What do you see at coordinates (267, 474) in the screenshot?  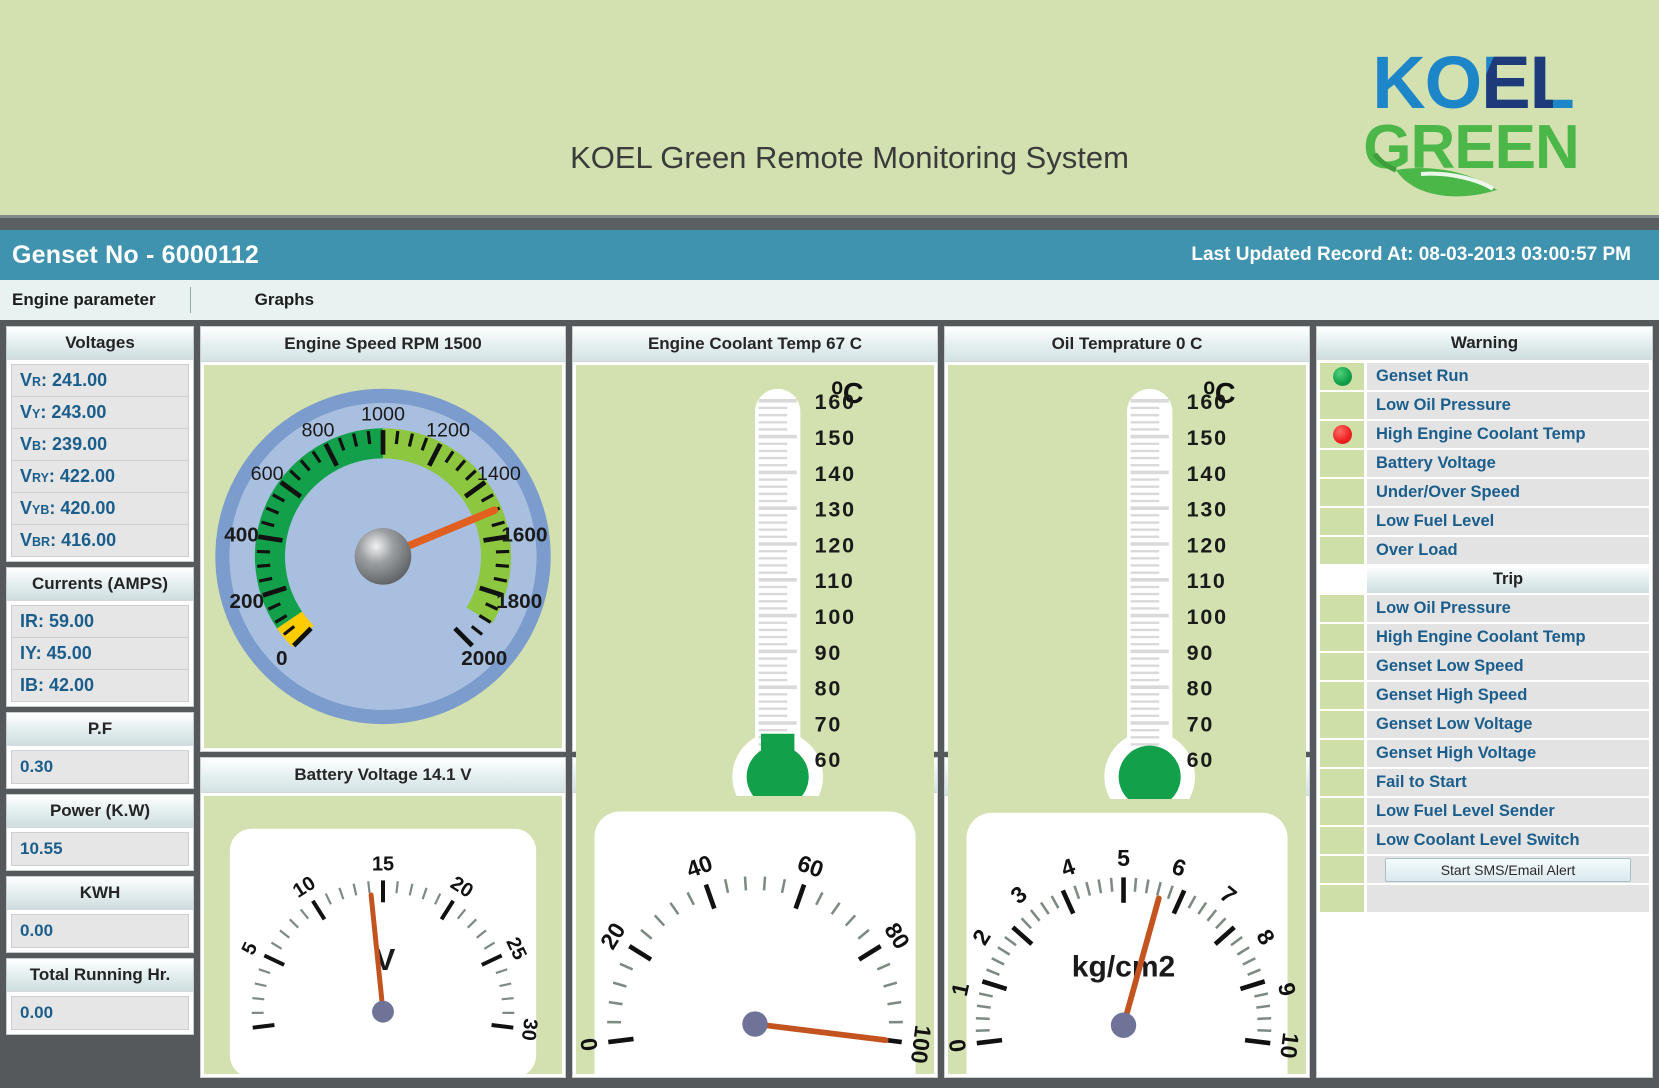 I see `svg-text: 600` at bounding box center [267, 474].